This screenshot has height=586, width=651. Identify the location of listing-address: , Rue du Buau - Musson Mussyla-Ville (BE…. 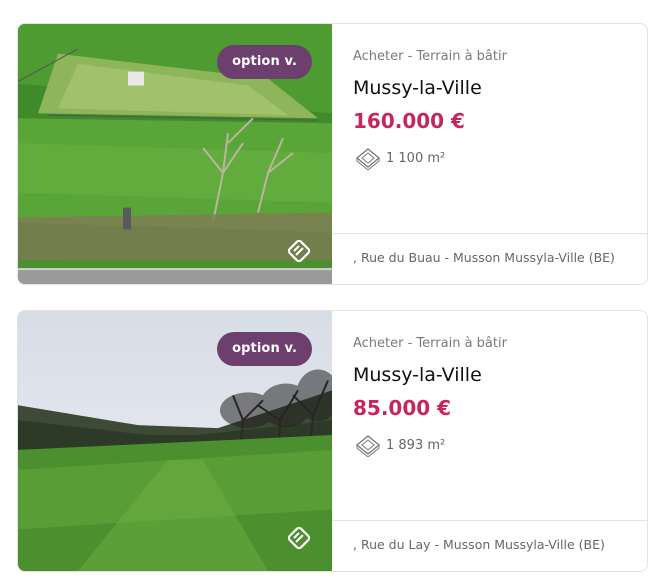
(484, 257).